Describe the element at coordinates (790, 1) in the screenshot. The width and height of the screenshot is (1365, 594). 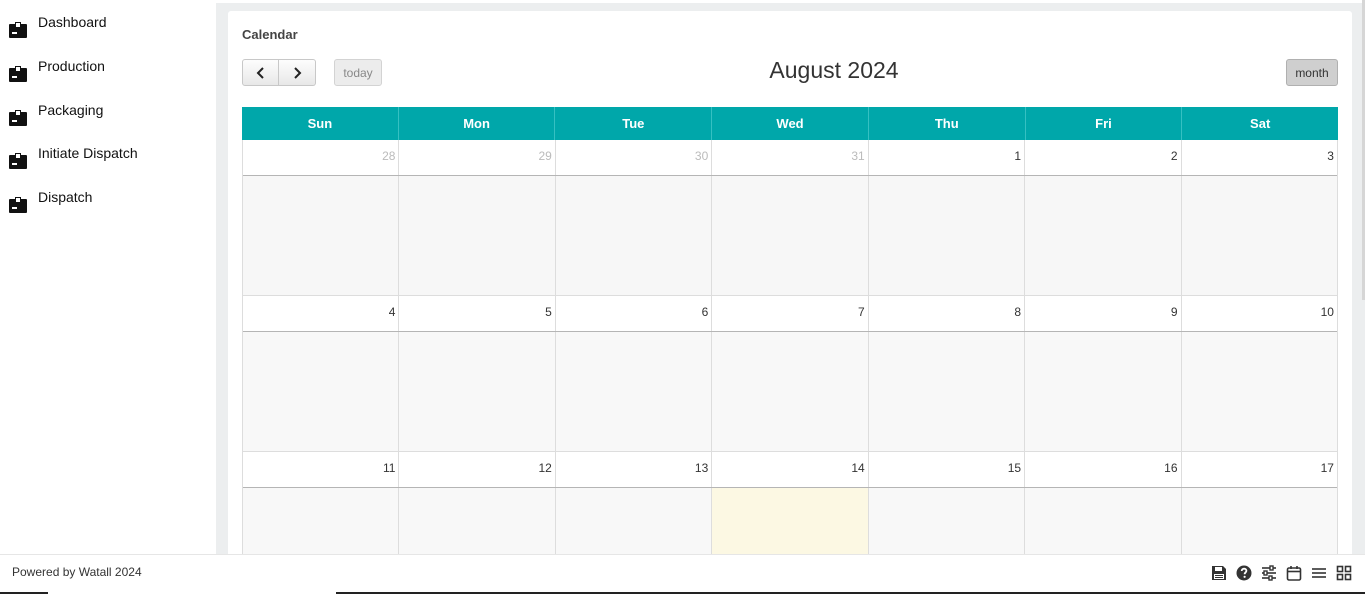
I see `content-topbar` at that location.